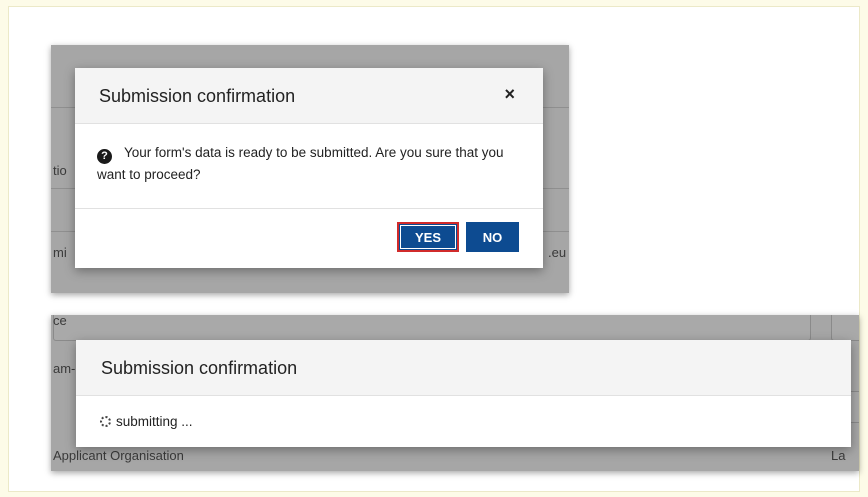 The height and width of the screenshot is (497, 868). What do you see at coordinates (309, 238) in the screenshot?
I see `dialog-footer: YES NO` at bounding box center [309, 238].